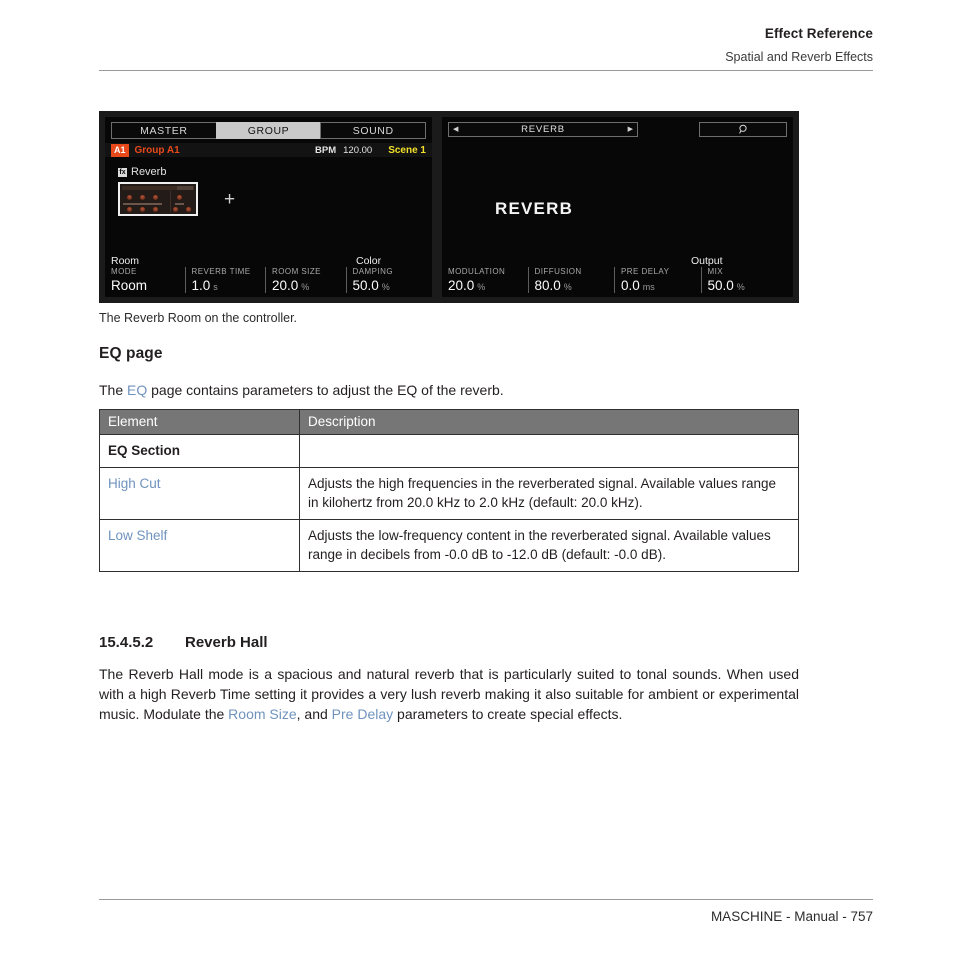 The width and height of the screenshot is (954, 954). I want to click on table-header-row: Element Description, so click(449, 422).